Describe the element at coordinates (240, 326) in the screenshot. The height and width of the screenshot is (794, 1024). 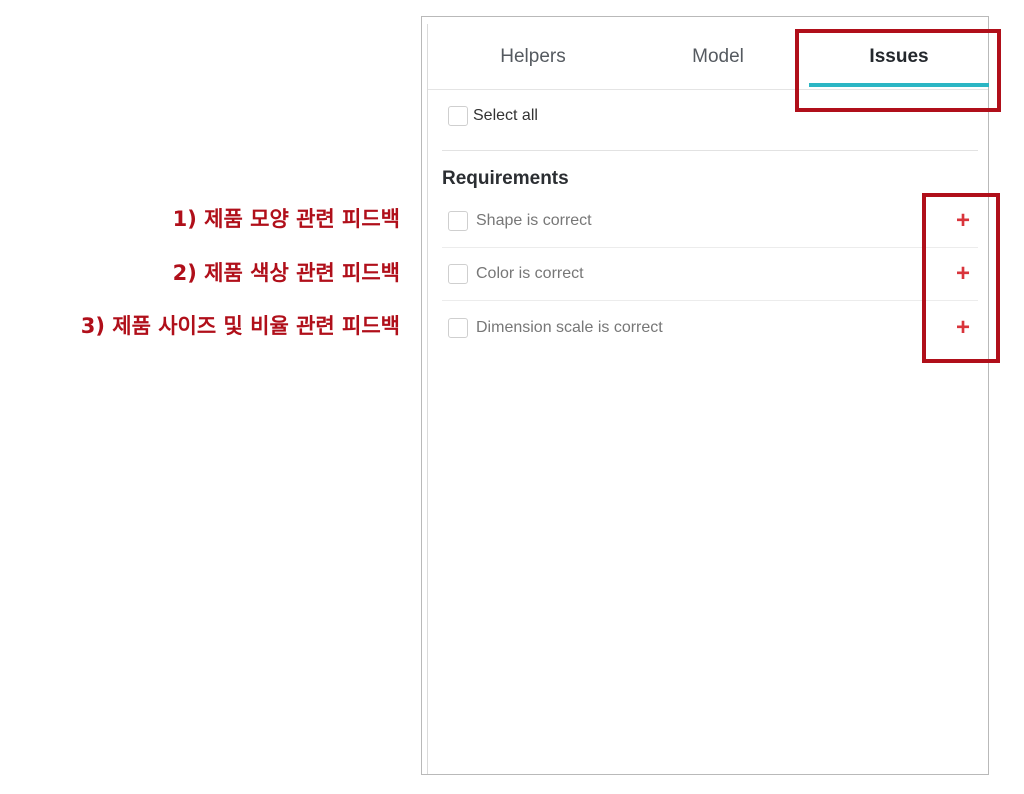
I see `annotation-size-feedback: 3) 제품 사이즈 및 비율 관련 피드백` at that location.